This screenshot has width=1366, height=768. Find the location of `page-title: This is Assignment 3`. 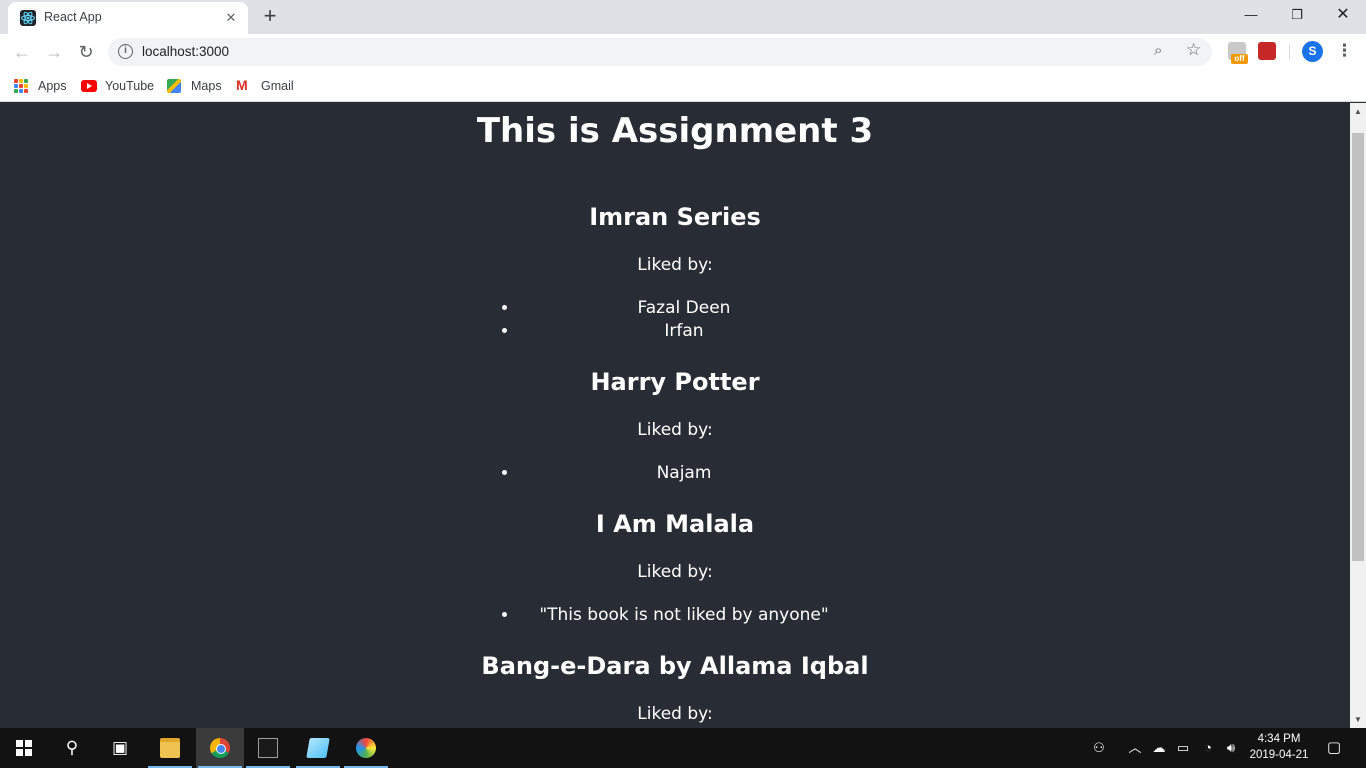

page-title: This is Assignment 3 is located at coordinates (675, 131).